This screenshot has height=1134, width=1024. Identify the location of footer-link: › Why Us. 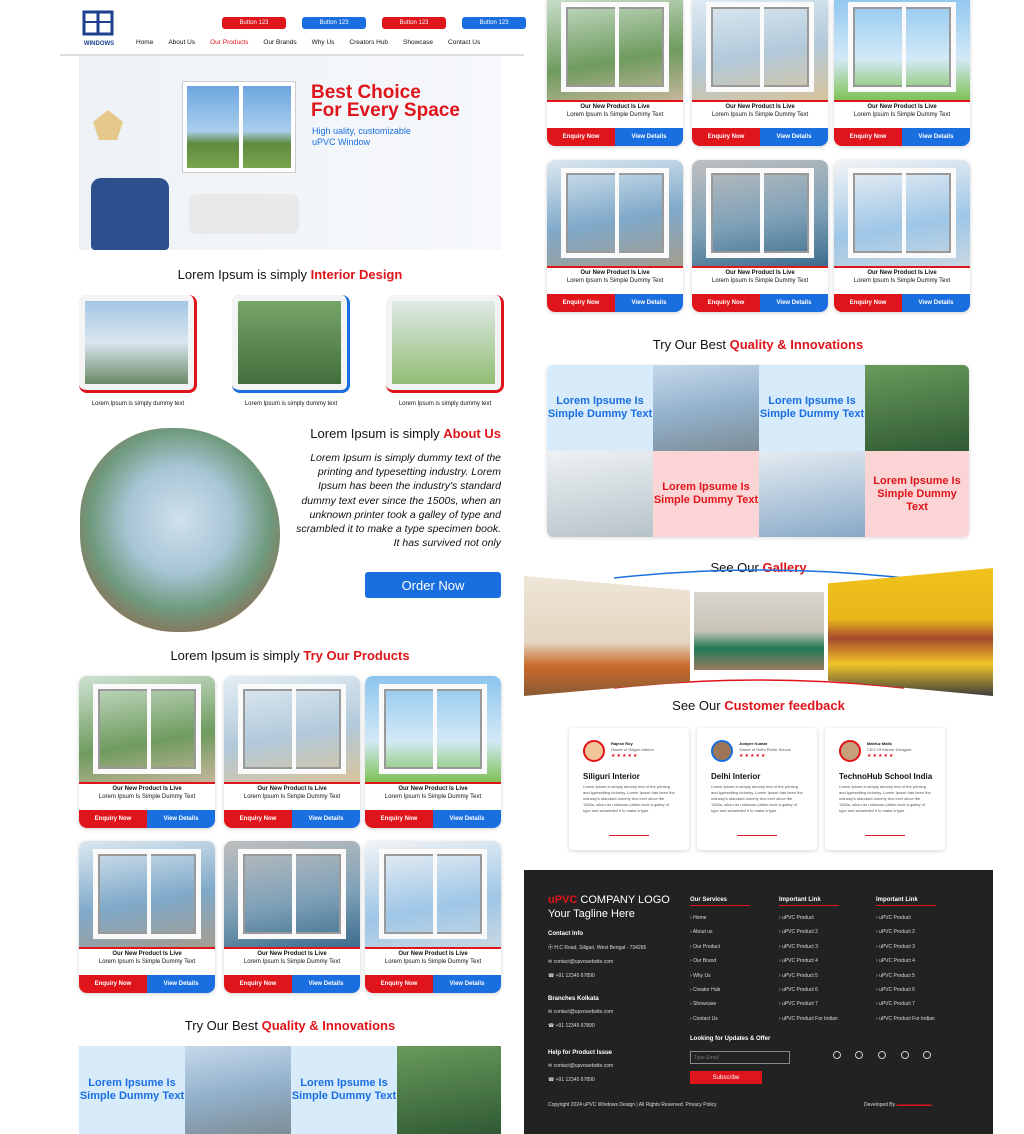
(705, 976).